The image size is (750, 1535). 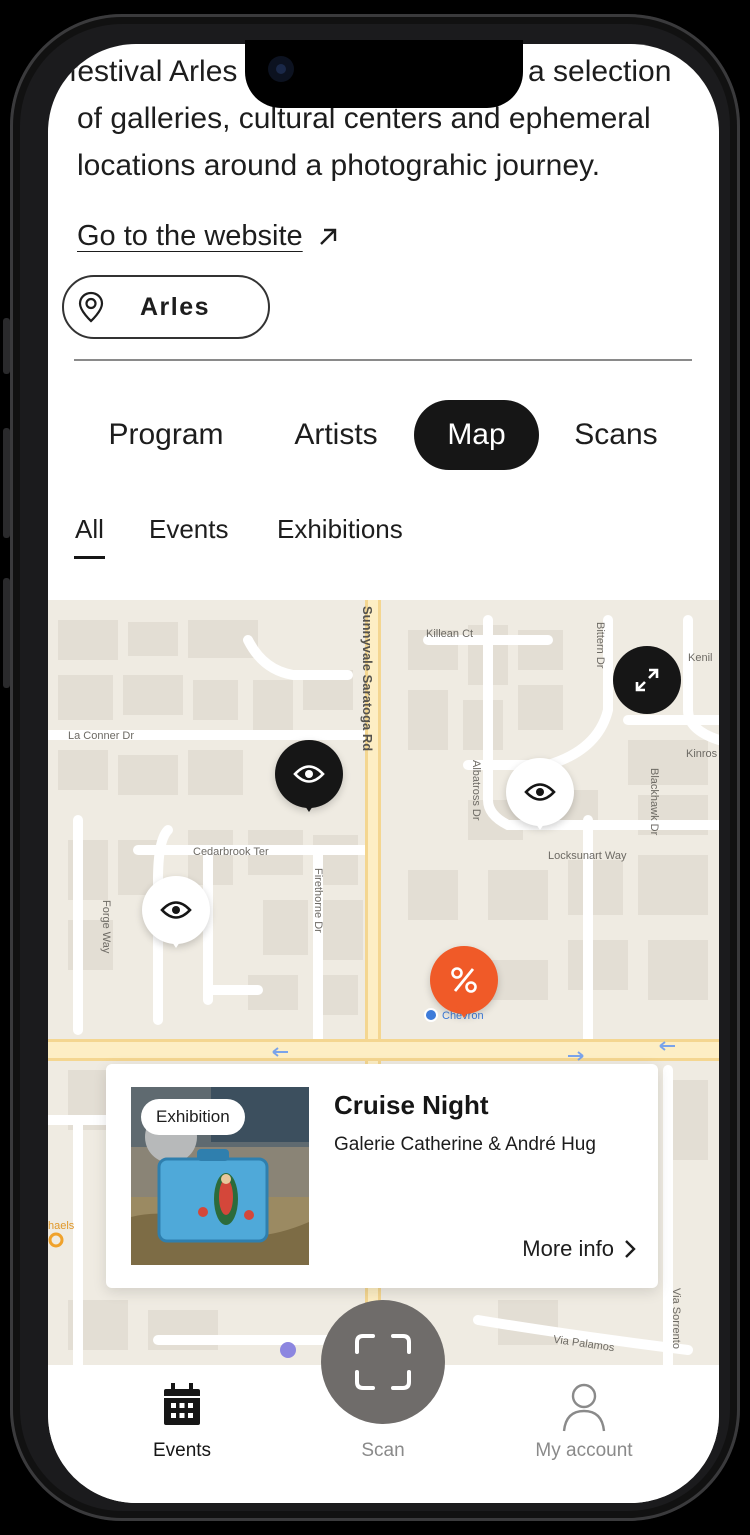 What do you see at coordinates (166, 435) in the screenshot?
I see `tab-program: Program` at bounding box center [166, 435].